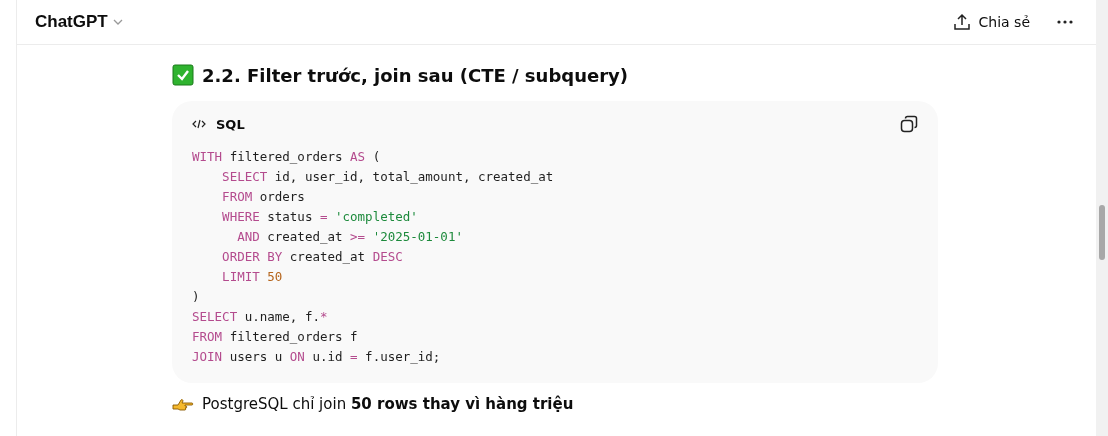  I want to click on code-icon, so click(199, 124).